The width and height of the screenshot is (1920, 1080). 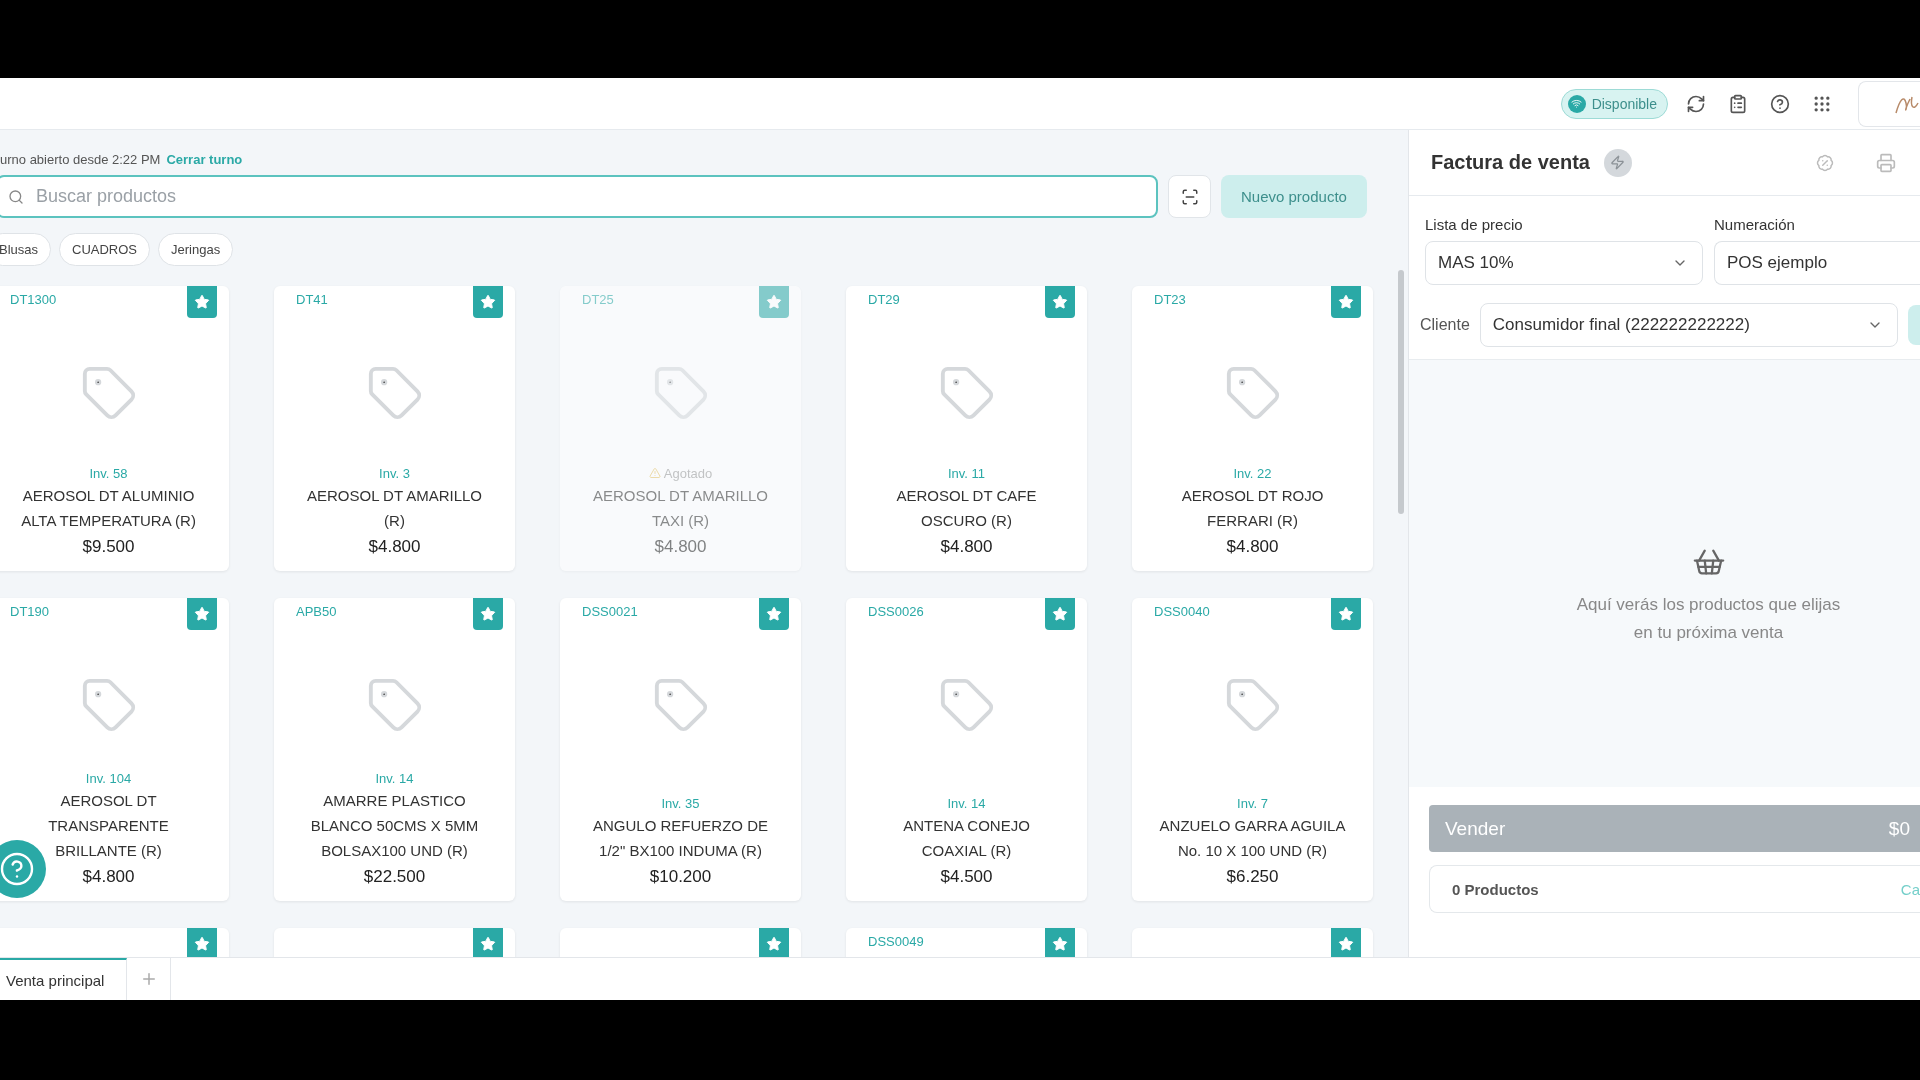 I want to click on product-code: DT41, so click(x=312, y=299).